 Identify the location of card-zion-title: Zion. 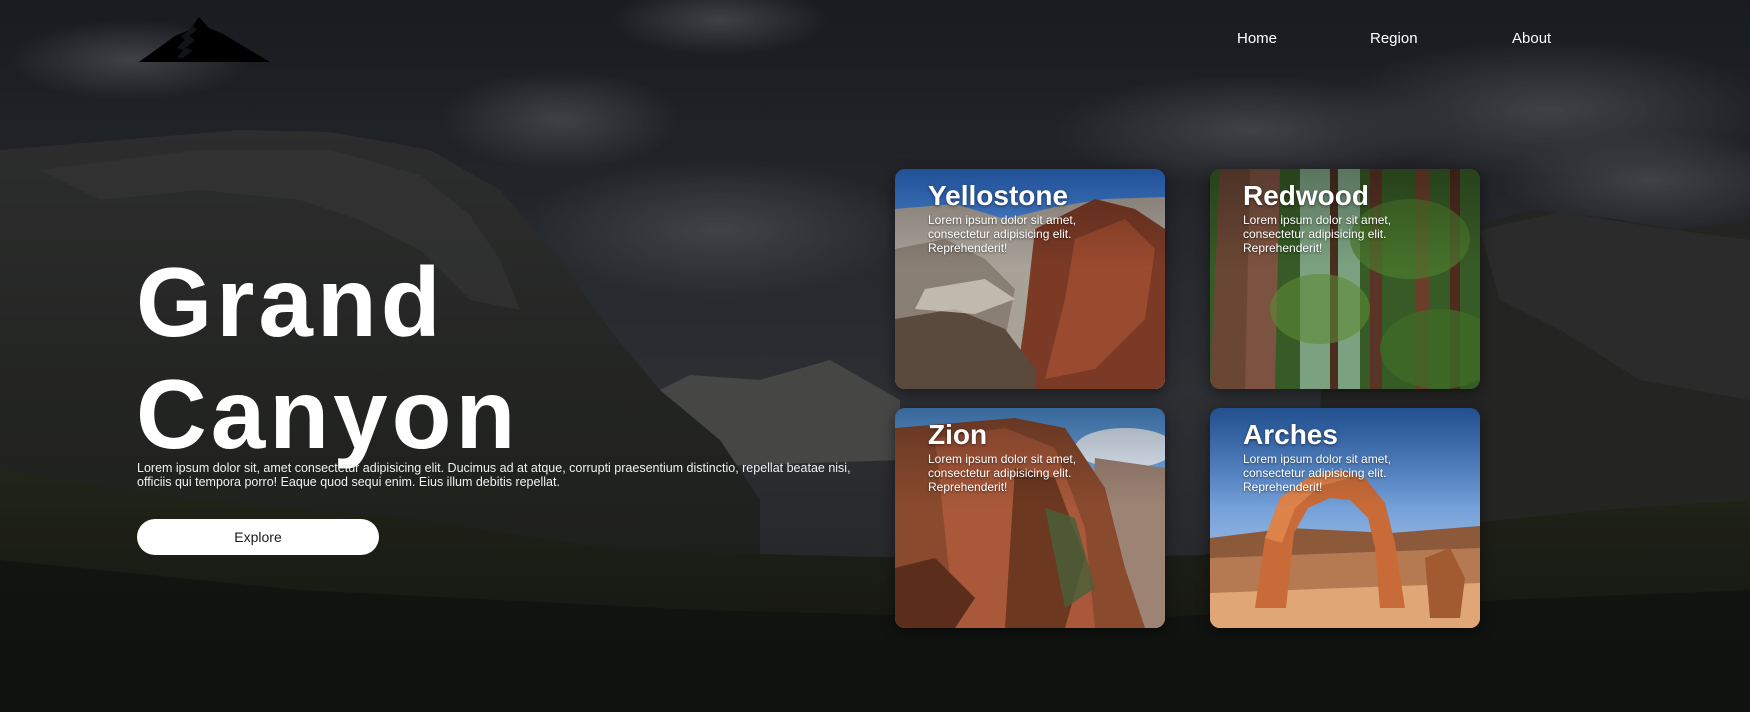
(958, 434).